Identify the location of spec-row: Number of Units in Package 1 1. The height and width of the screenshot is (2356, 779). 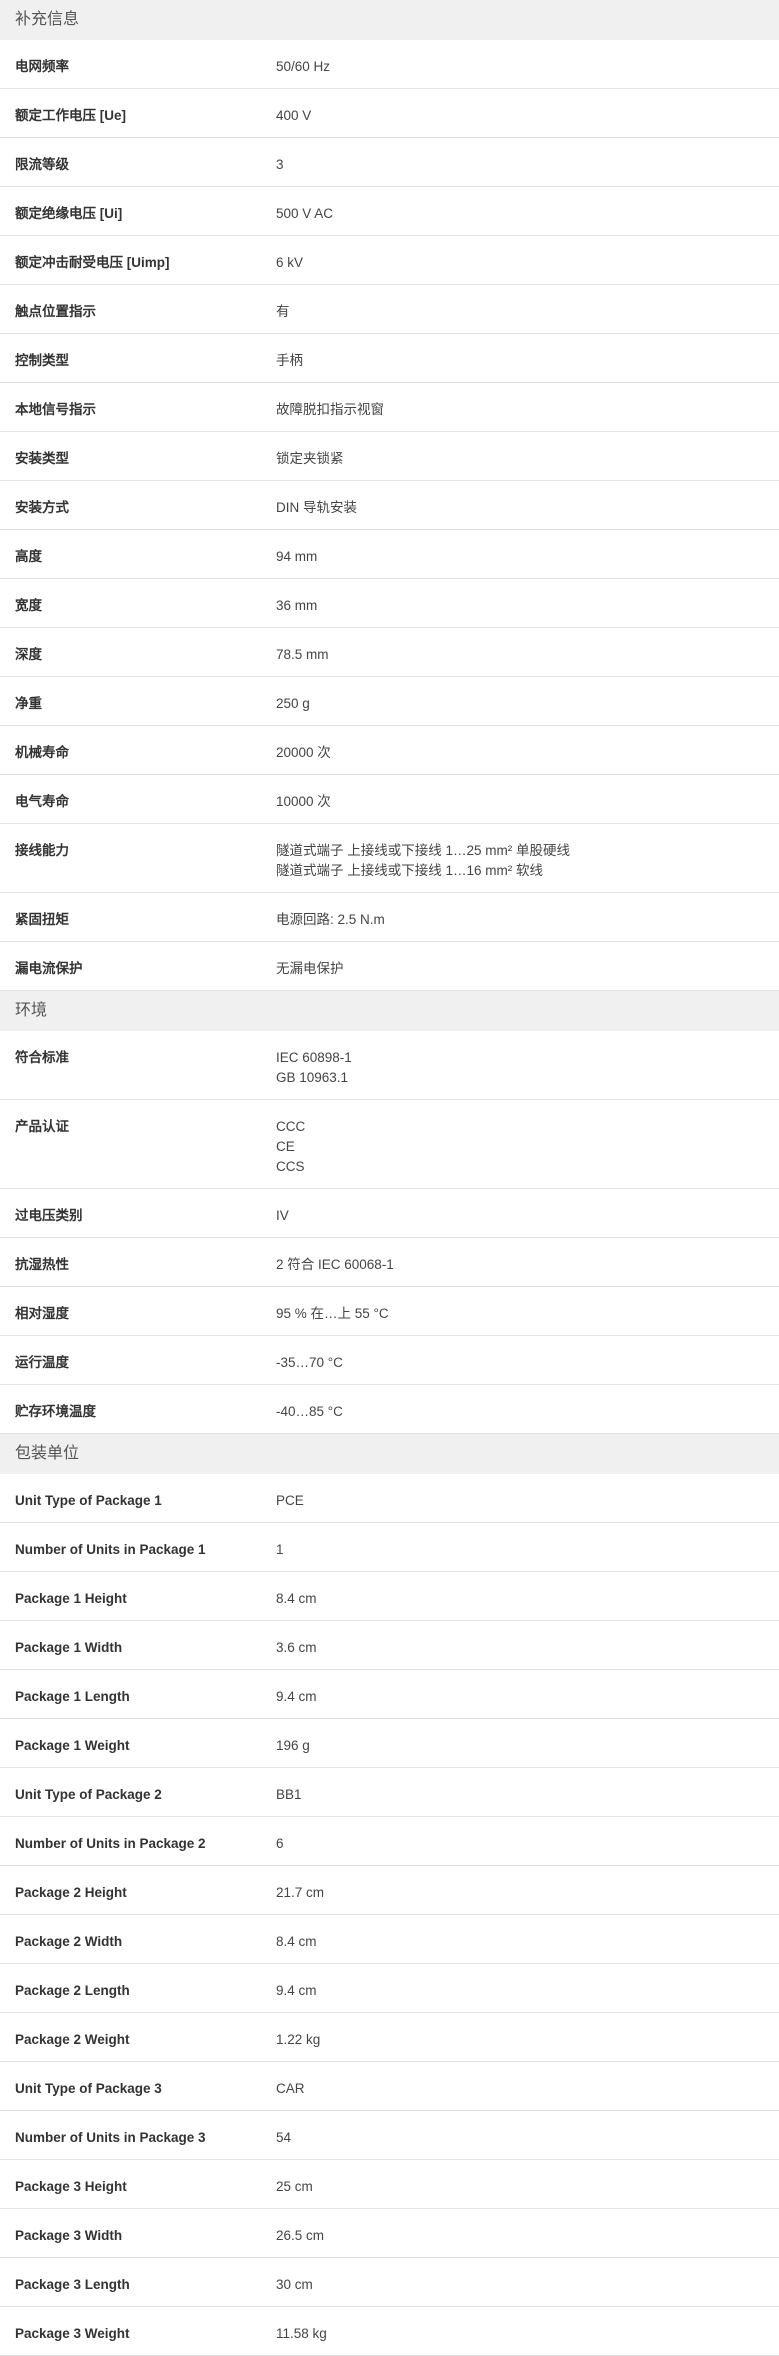
(389, 1547).